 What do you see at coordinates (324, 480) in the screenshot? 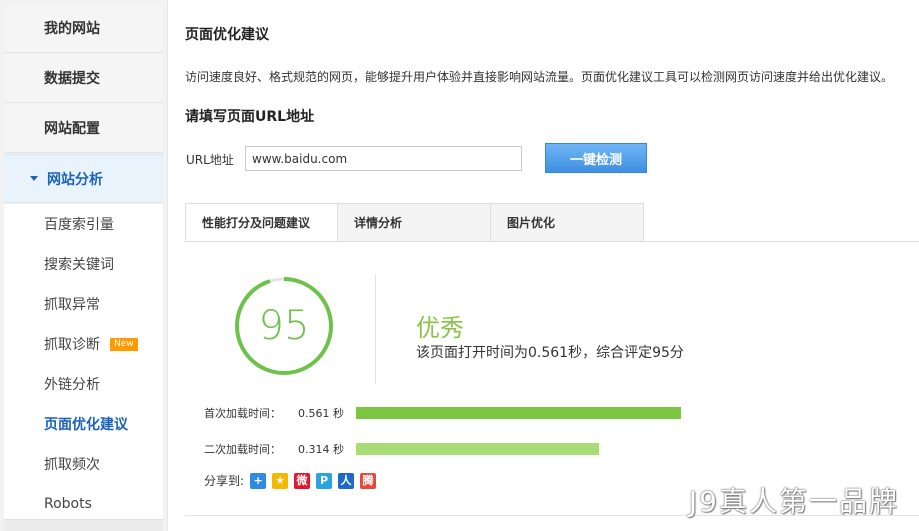
I see `pengyou-icon: P` at bounding box center [324, 480].